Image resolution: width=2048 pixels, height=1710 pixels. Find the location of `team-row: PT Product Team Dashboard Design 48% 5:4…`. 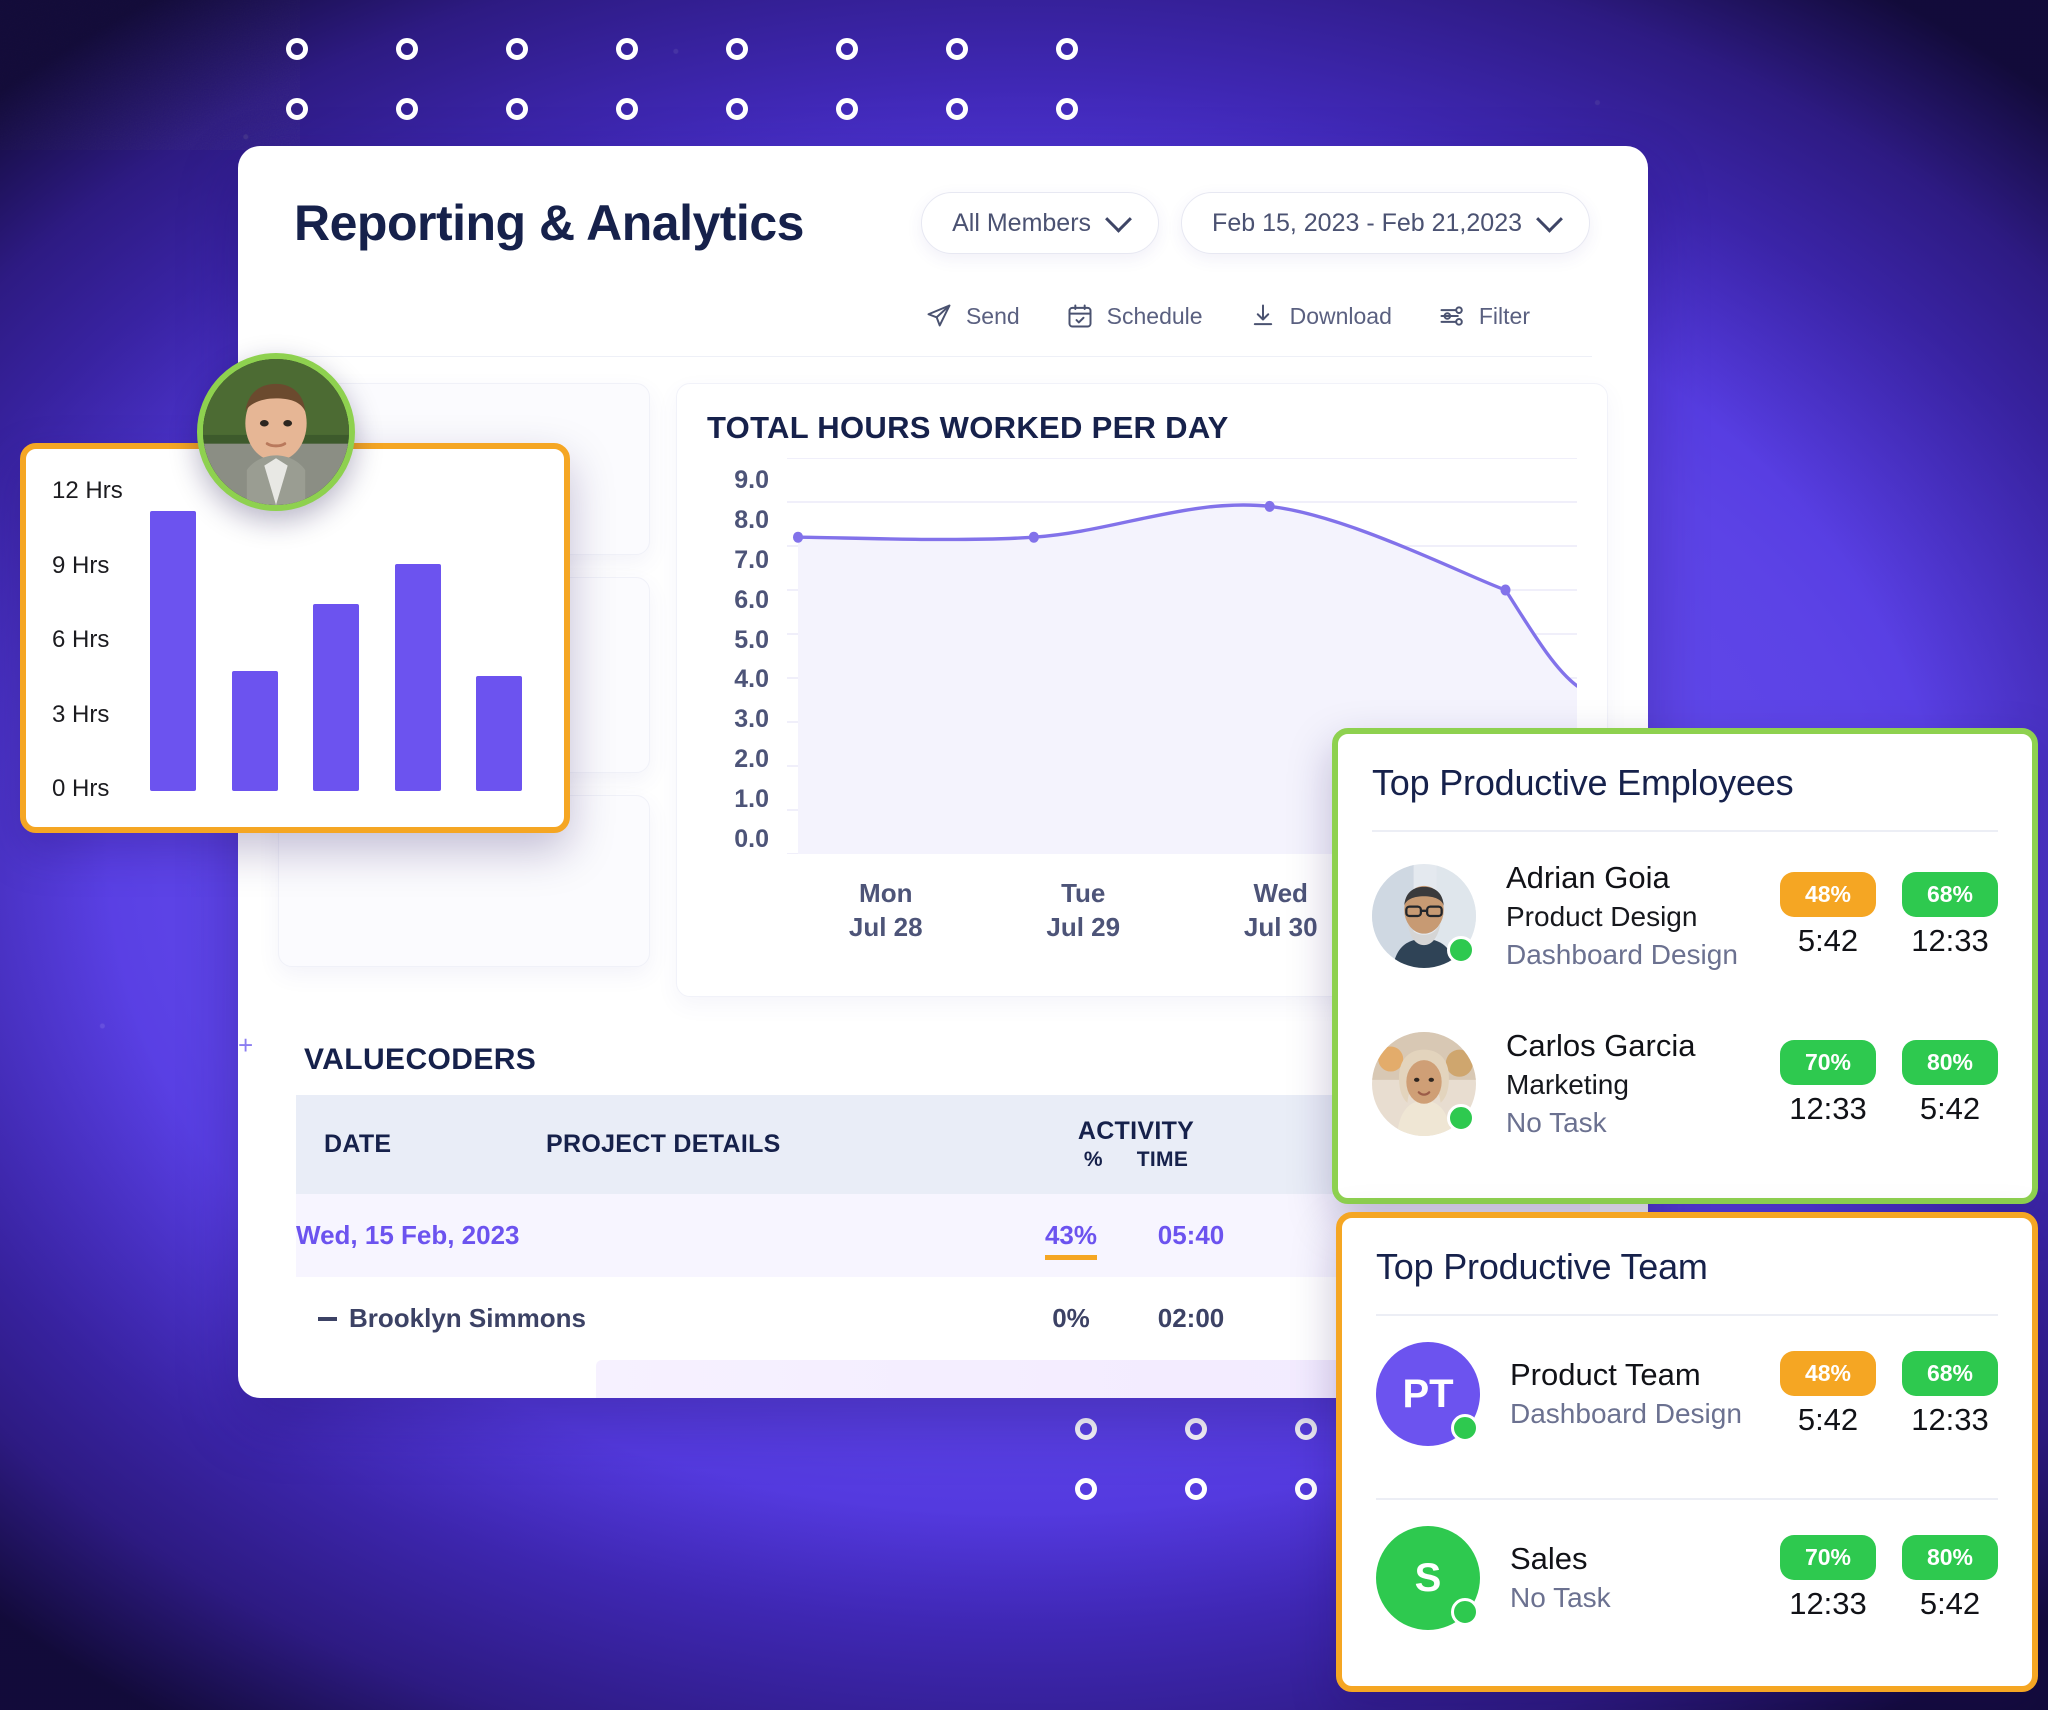

team-row: PT Product Team Dashboard Design 48% 5:4… is located at coordinates (1687, 1394).